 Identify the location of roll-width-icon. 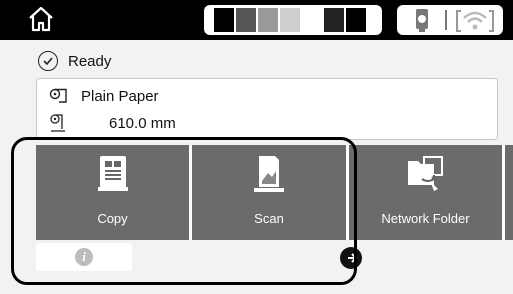
(57, 123).